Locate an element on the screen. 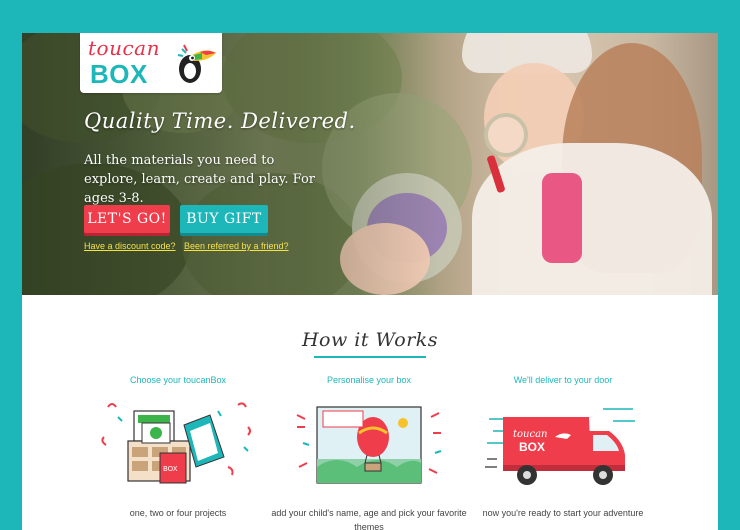 This screenshot has height=530, width=740. hero-headline: Quality Time. Delivered. is located at coordinates (220, 121).